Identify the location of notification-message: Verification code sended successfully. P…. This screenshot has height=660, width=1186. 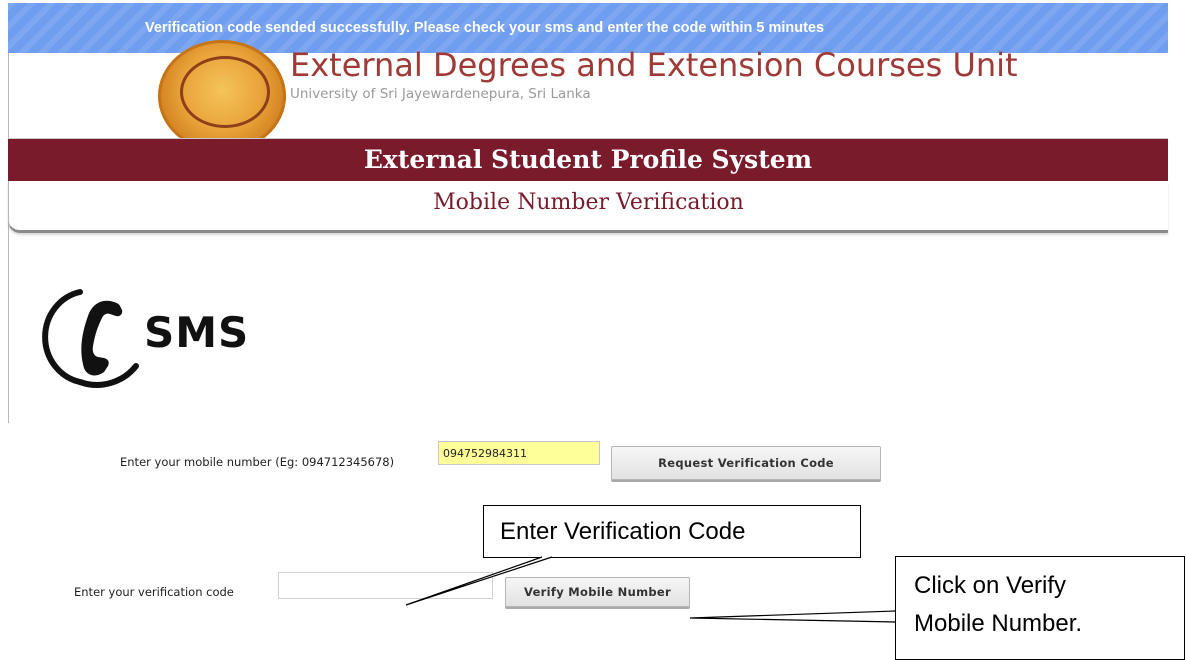
(485, 28).